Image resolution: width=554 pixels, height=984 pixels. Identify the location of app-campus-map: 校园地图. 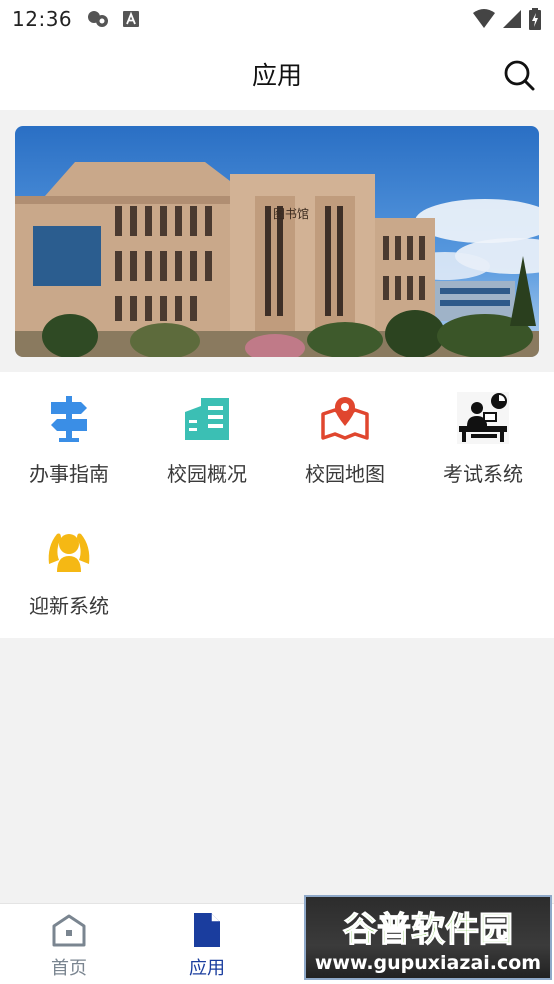
(345, 437).